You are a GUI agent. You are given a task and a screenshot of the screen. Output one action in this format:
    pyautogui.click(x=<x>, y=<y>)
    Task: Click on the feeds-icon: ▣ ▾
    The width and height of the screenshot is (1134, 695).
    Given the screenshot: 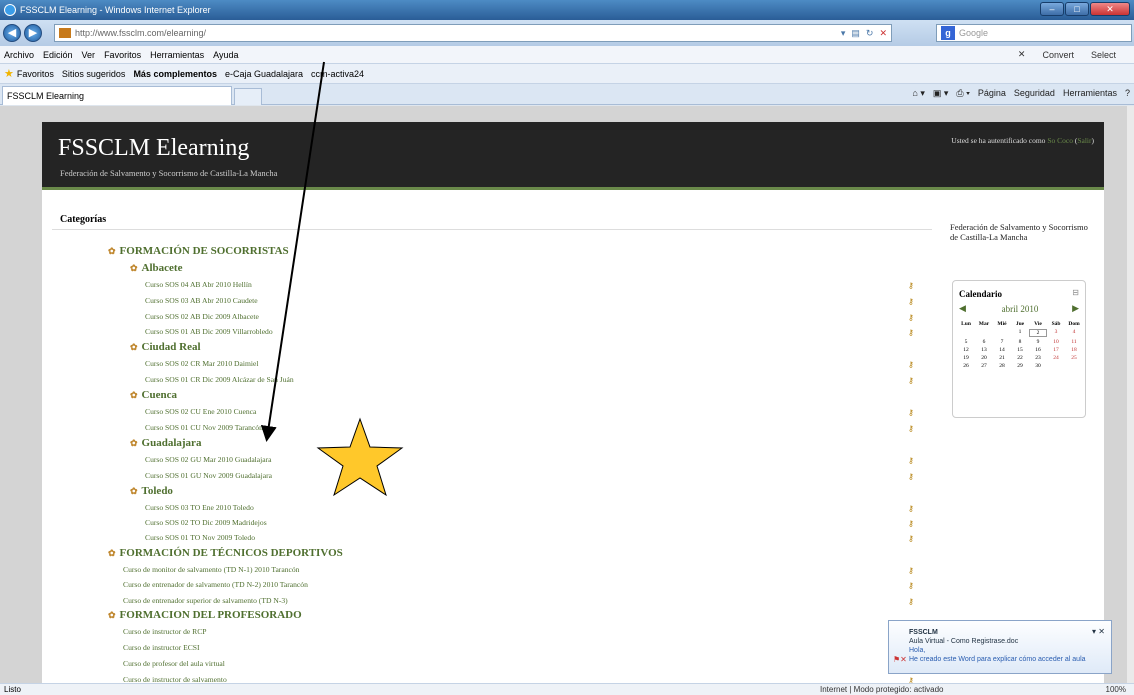 What is the action you would take?
    pyautogui.click(x=941, y=93)
    